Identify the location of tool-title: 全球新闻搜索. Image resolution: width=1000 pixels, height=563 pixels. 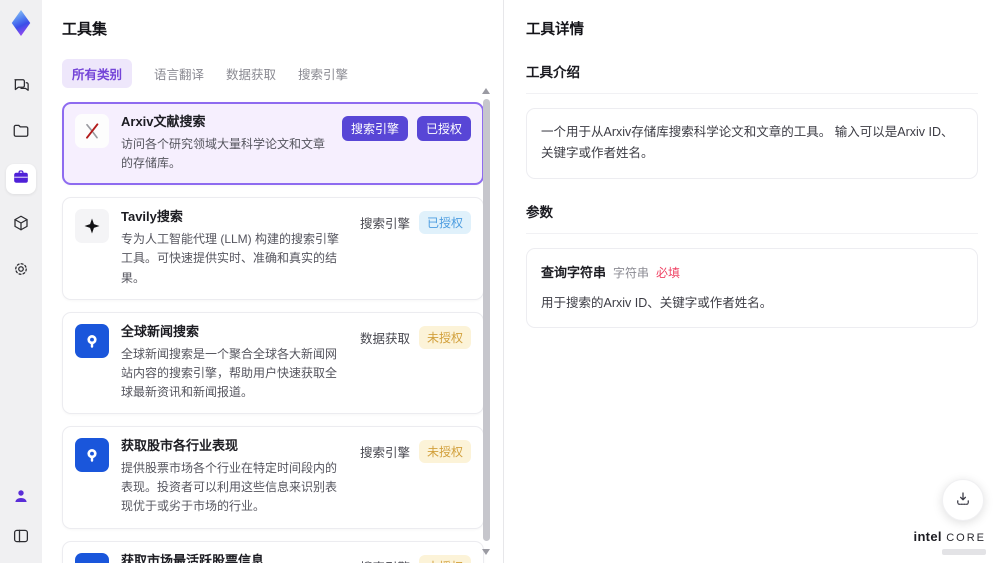
(160, 331).